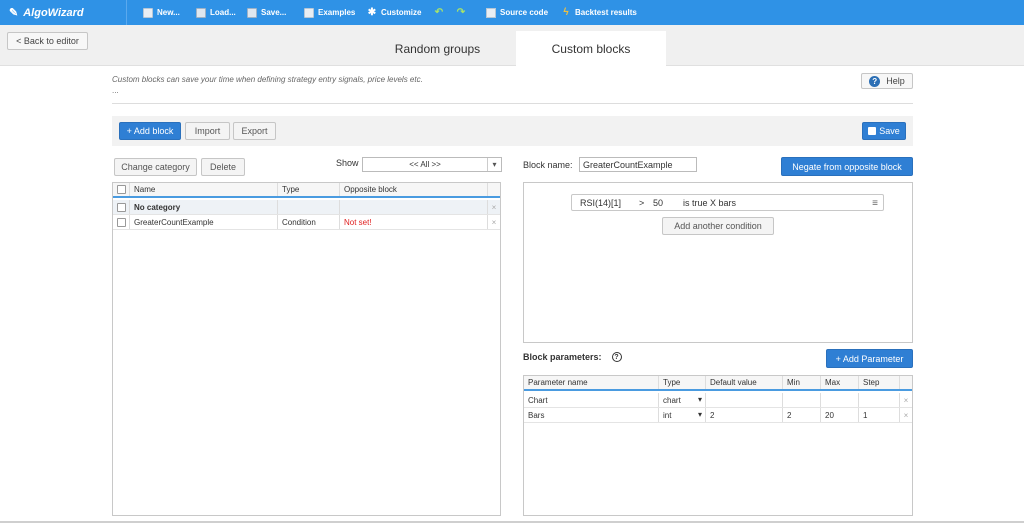 This screenshot has width=1024, height=523. Describe the element at coordinates (879, 400) in the screenshot. I see `param-step-cell` at that location.